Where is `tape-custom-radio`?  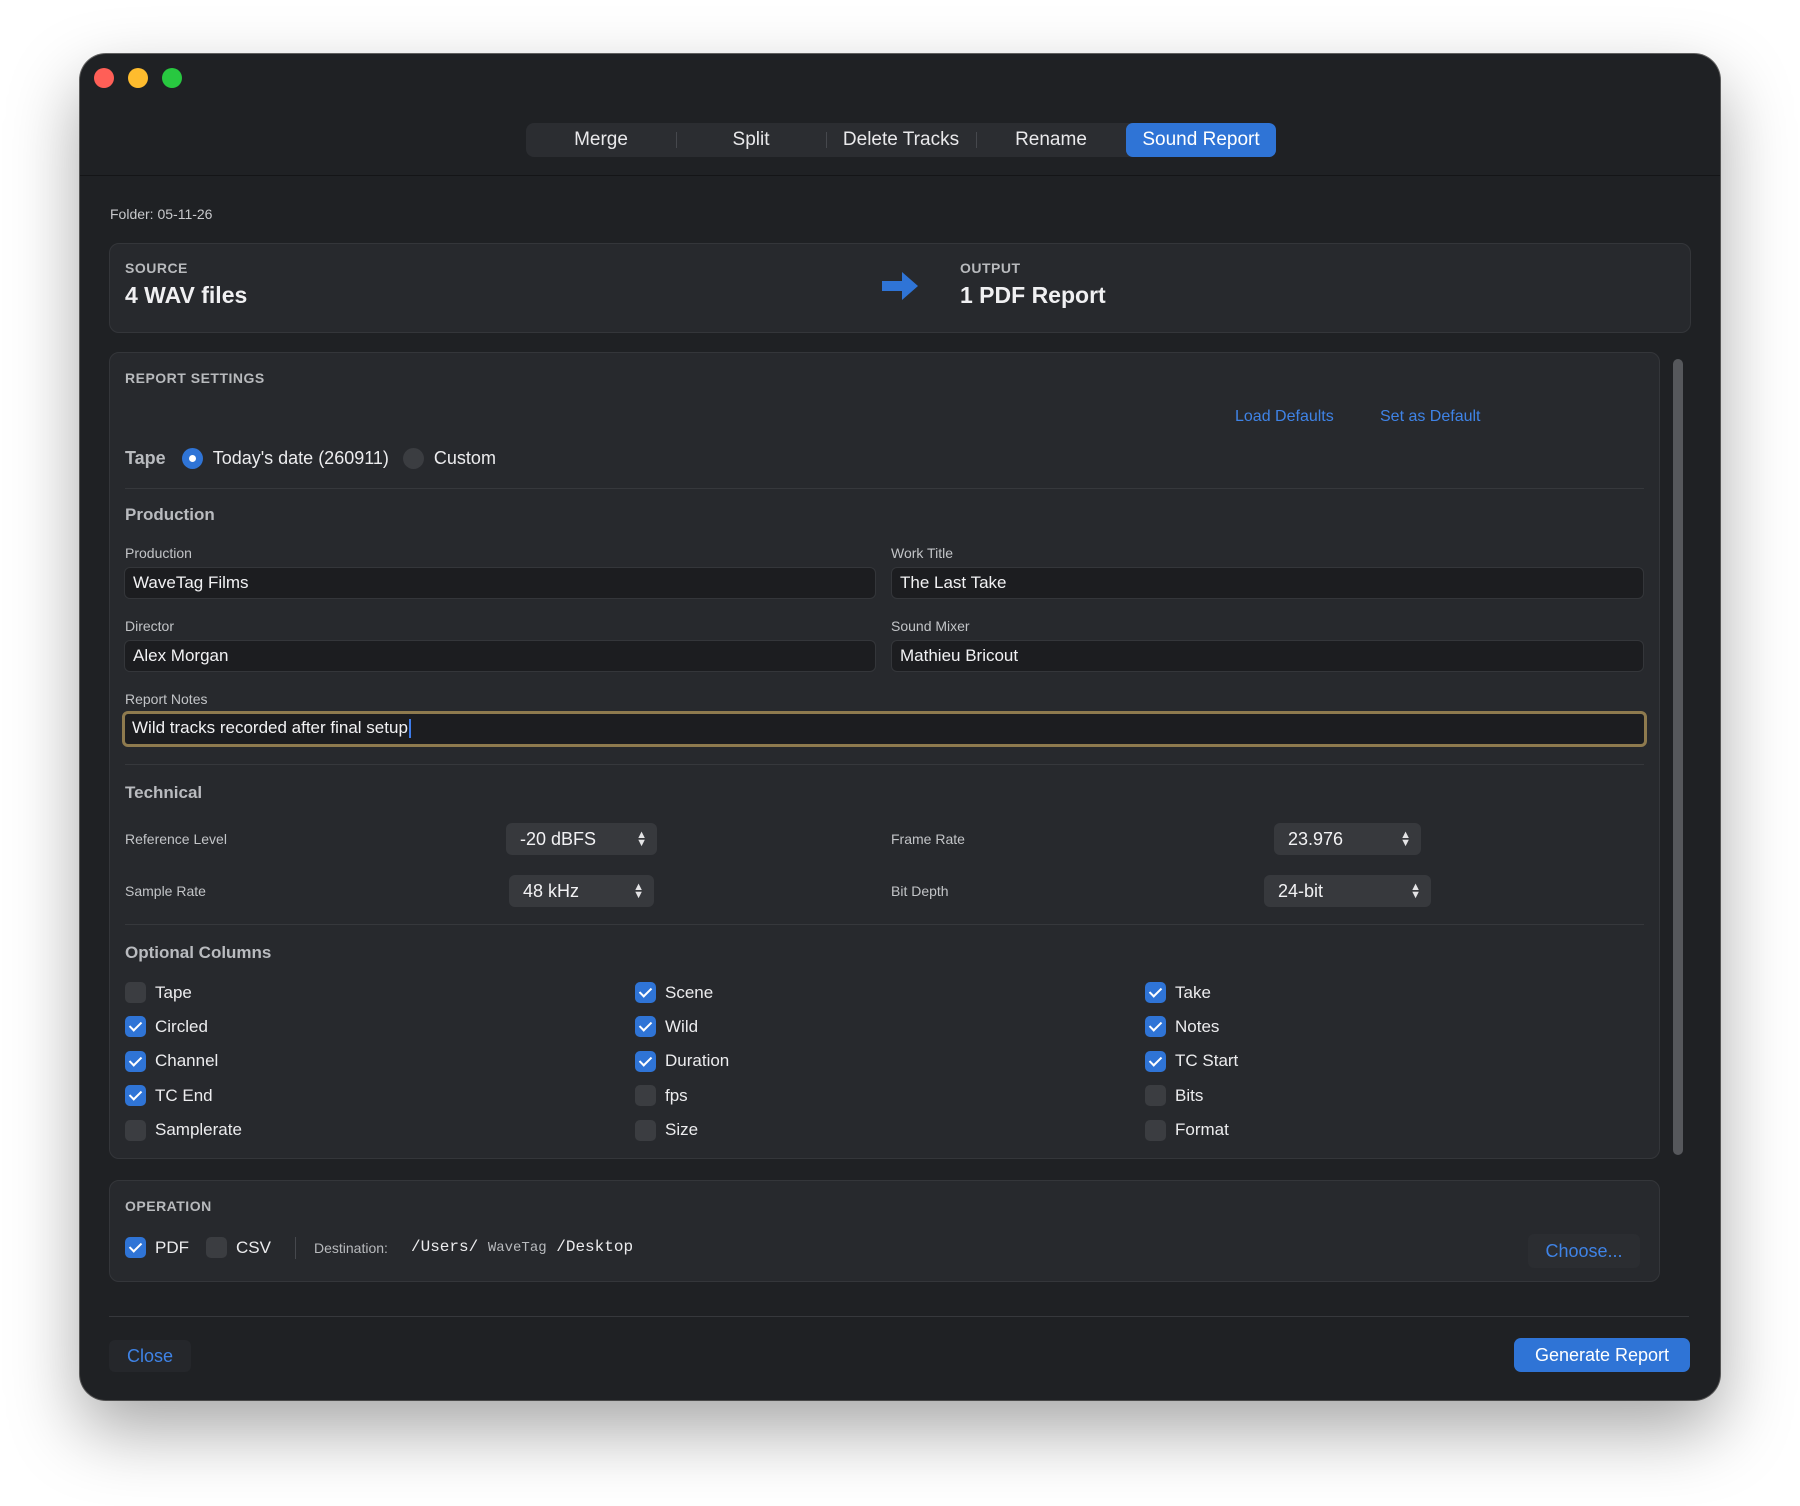 tape-custom-radio is located at coordinates (413, 458).